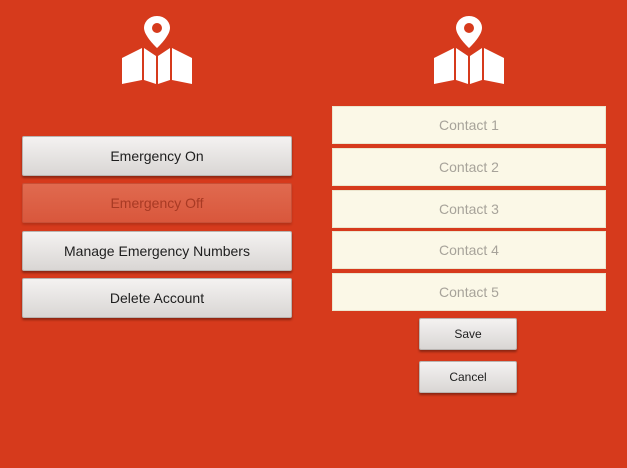 The image size is (627, 468). I want to click on contact-5-field-wrapper, so click(469, 292).